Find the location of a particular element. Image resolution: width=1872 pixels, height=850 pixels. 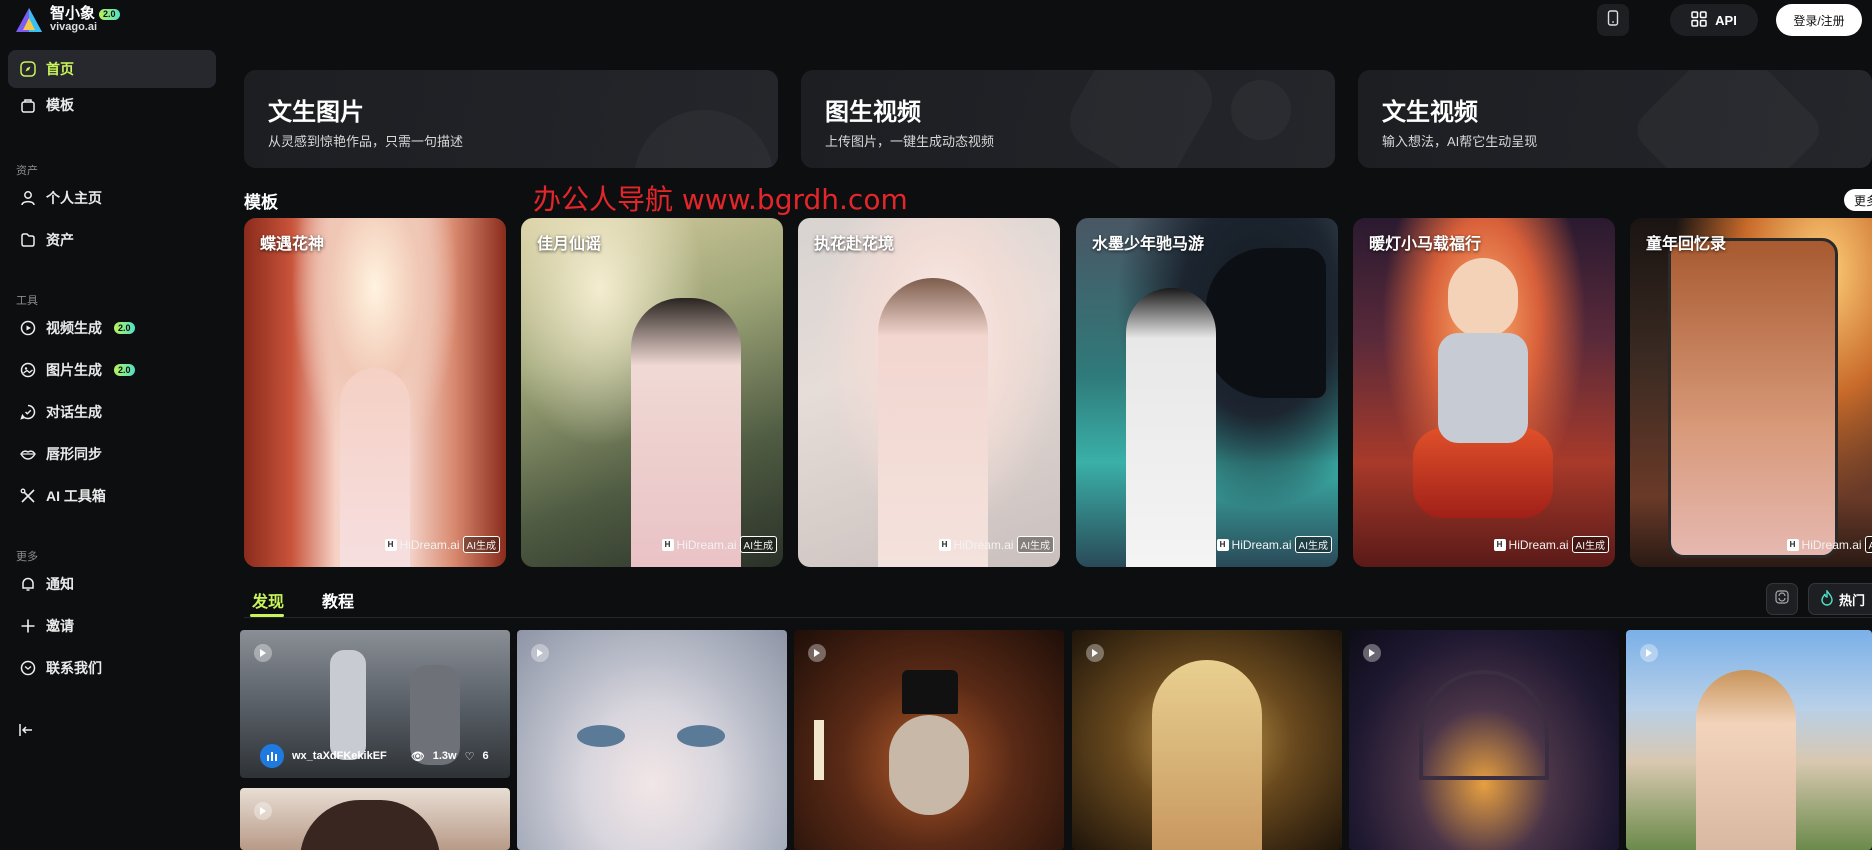

active-tab-indicator is located at coordinates (267, 615).